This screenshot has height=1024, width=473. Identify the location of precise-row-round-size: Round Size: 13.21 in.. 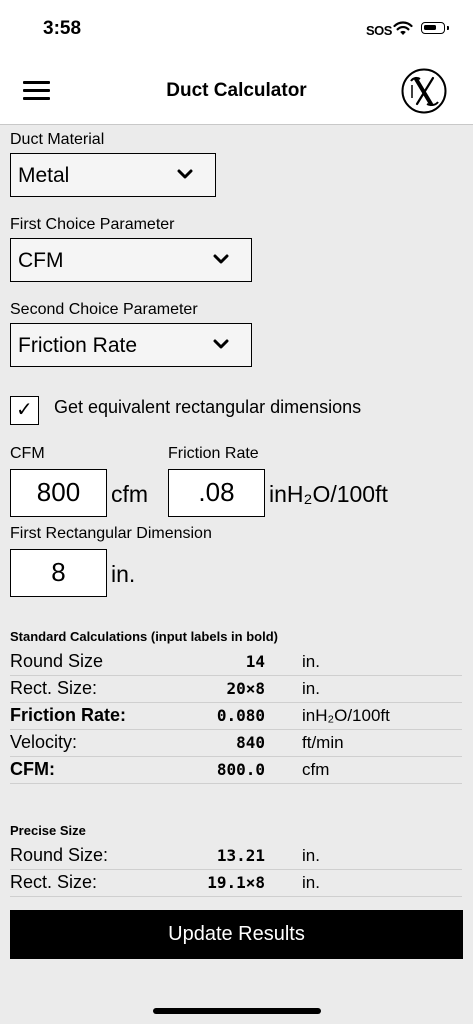
(236, 856).